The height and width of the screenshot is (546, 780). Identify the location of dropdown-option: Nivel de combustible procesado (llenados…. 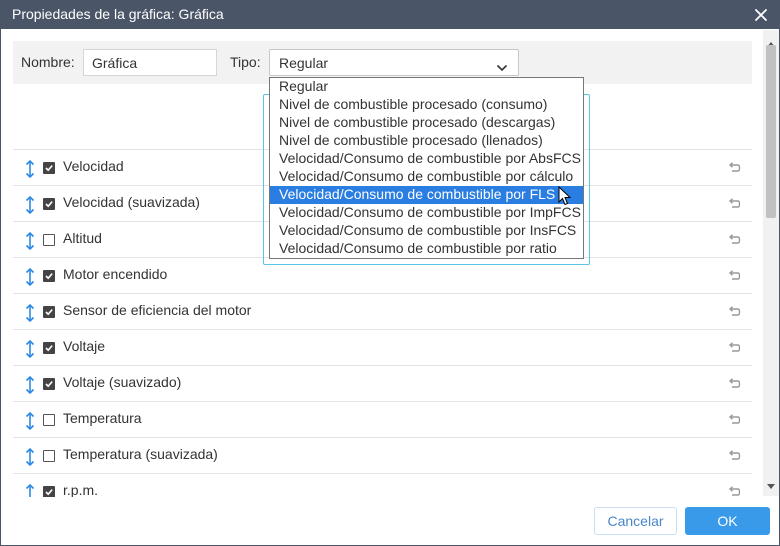
(426, 141).